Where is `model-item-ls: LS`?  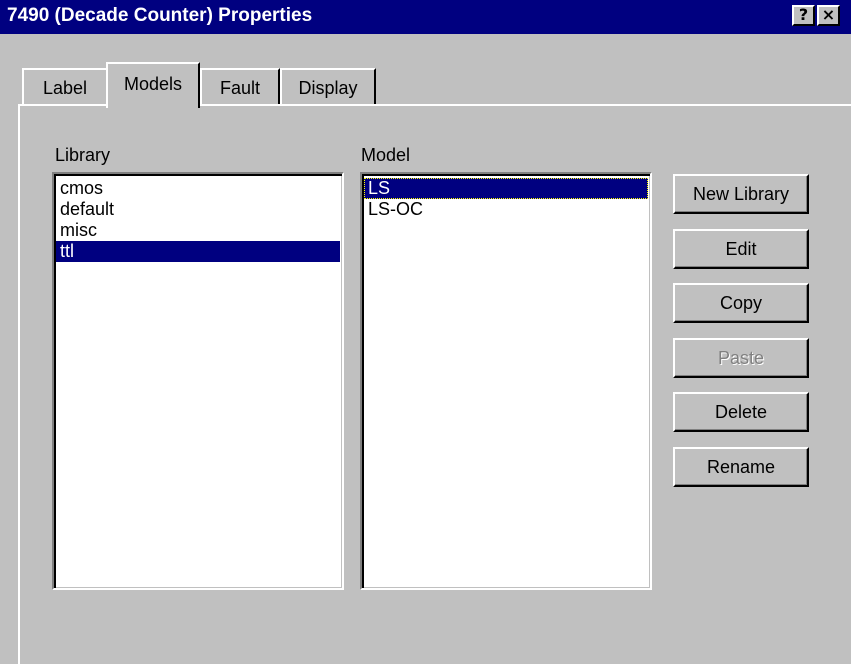 model-item-ls: LS is located at coordinates (506, 188).